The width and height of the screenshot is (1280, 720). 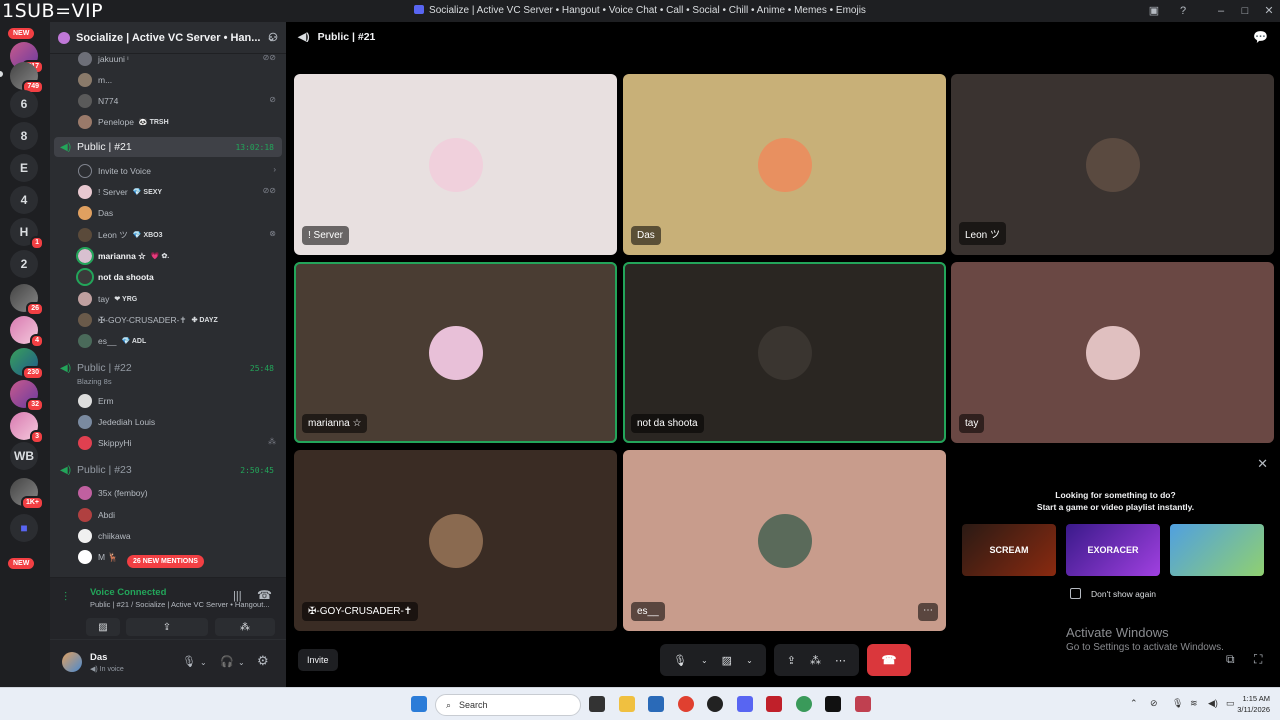 I want to click on voice-user: ! Server 💎 SEXY, so click(x=120, y=192).